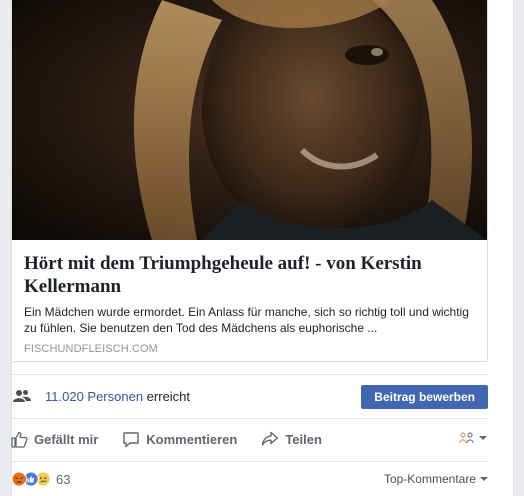 This screenshot has width=524, height=496. Describe the element at coordinates (66, 439) in the screenshot. I see `like-label: Gefällt mir` at that location.